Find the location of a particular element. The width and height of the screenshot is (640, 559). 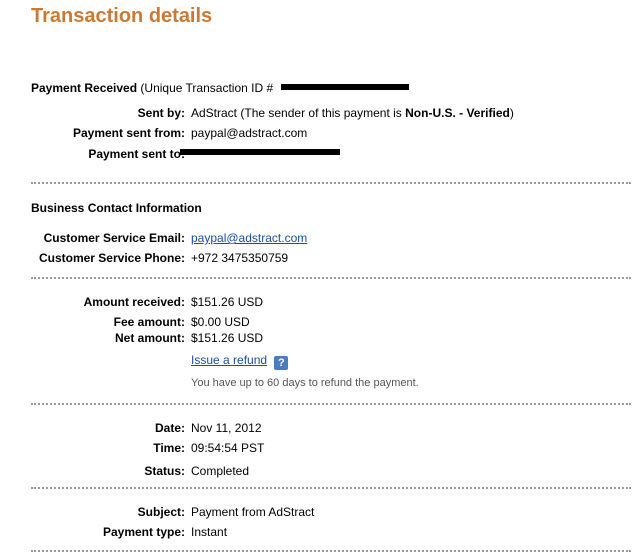

sender-name: AdStract is located at coordinates (214, 113).